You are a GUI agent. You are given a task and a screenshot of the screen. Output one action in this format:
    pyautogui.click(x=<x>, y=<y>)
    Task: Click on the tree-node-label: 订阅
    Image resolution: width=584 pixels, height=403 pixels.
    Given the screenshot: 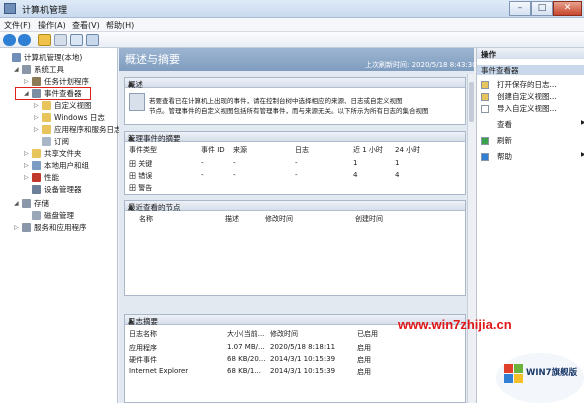 What is the action you would take?
    pyautogui.click(x=61, y=141)
    